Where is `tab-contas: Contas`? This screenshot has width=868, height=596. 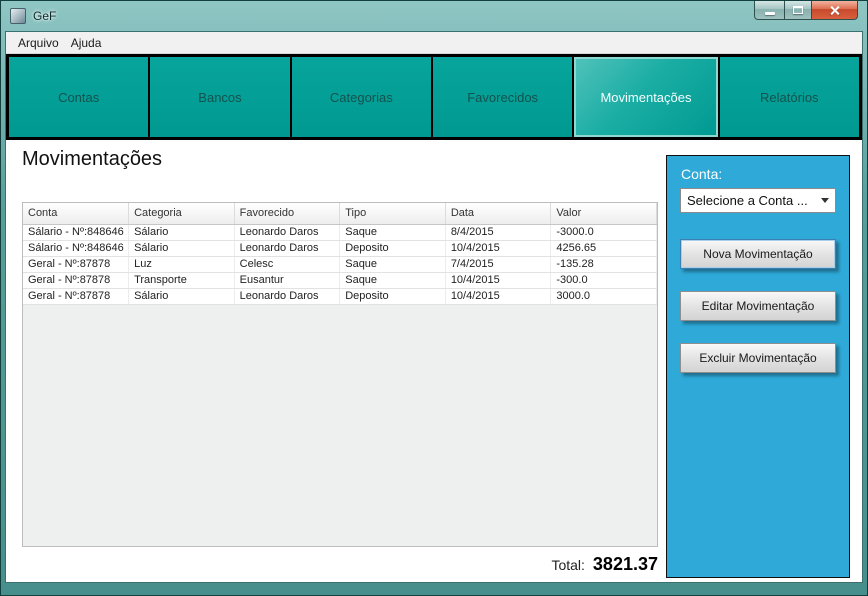
tab-contas: Contas is located at coordinates (79, 97).